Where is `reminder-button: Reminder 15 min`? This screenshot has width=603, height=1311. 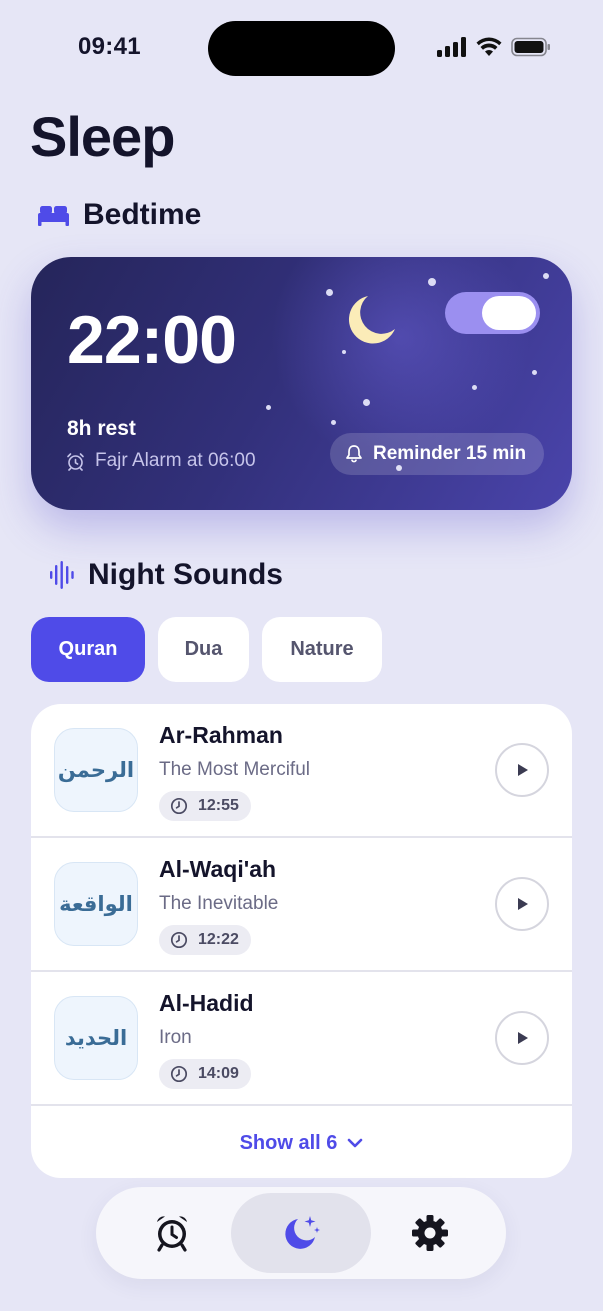
reminder-button: Reminder 15 min is located at coordinates (437, 454).